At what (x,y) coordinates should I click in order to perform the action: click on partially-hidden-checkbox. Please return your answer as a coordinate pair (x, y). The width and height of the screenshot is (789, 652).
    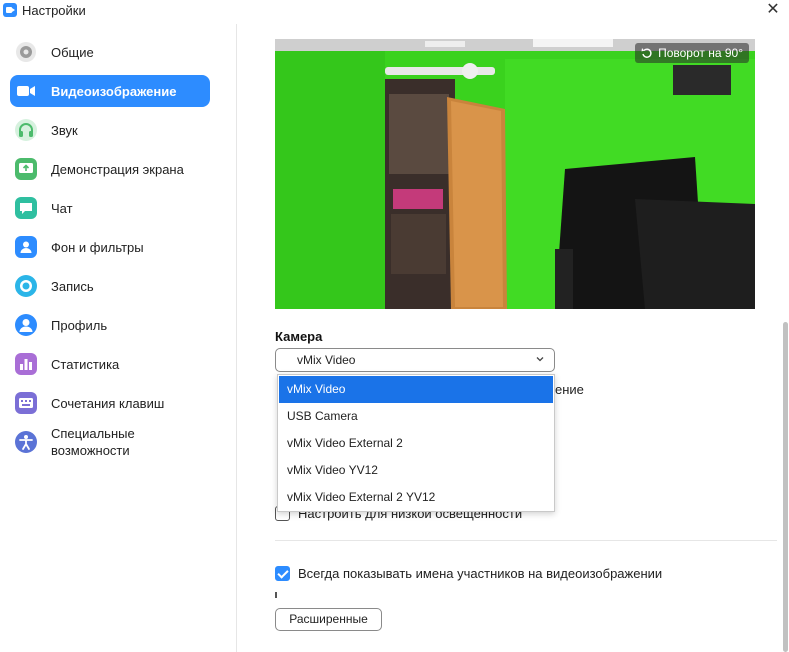
    Looking at the image, I should click on (285, 595).